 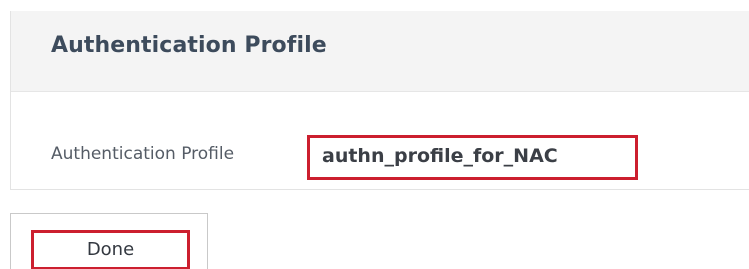 I want to click on panel-title: Authentication Profile, so click(x=189, y=45).